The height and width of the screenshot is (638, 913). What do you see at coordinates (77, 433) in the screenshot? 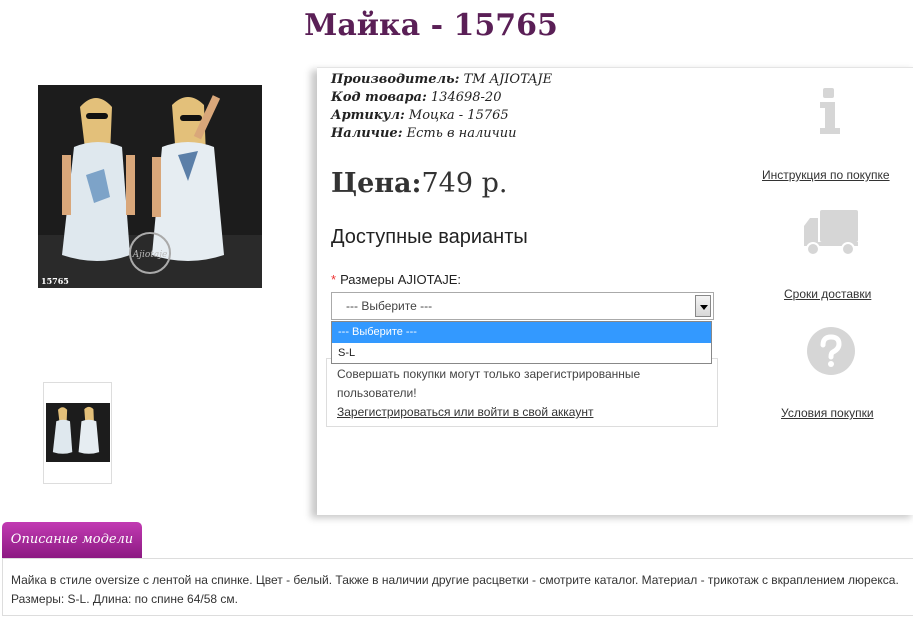
I see `product-thumbnail` at bounding box center [77, 433].